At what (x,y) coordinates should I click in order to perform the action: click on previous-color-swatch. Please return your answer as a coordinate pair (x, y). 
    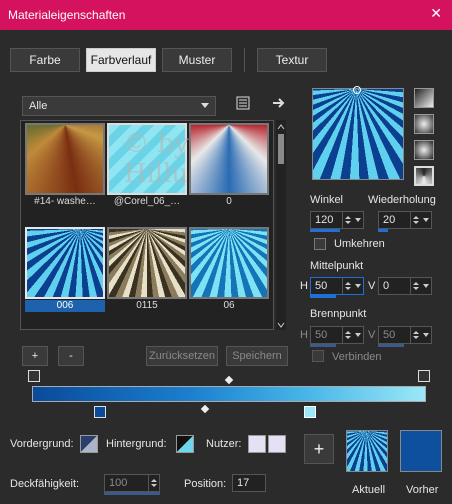
    Looking at the image, I should click on (421, 451).